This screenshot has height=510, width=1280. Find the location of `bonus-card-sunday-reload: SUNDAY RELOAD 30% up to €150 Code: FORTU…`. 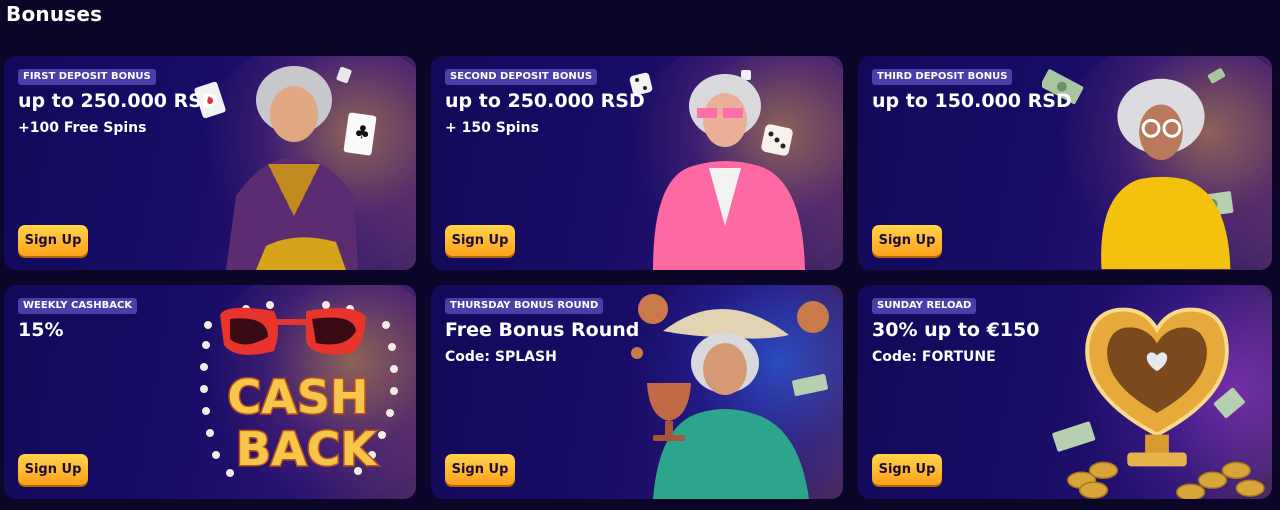

bonus-card-sunday-reload: SUNDAY RELOAD 30% up to €150 Code: FORTU… is located at coordinates (1065, 392).